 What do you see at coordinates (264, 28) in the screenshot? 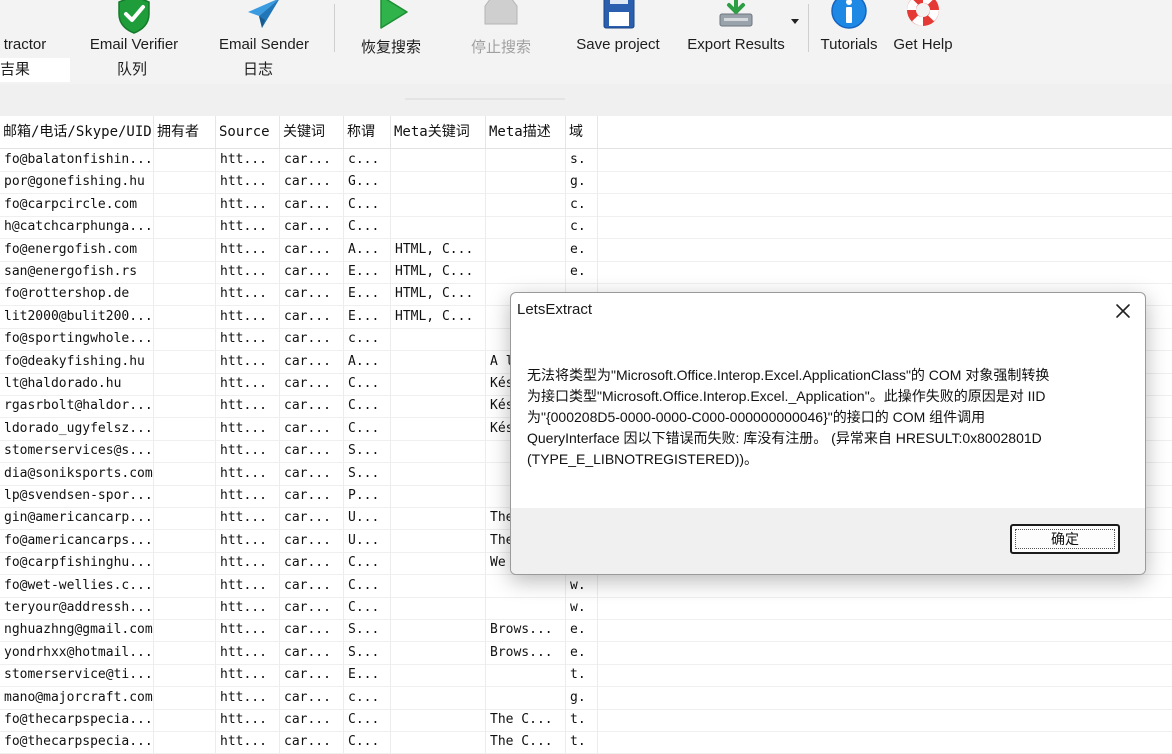
I see `email-sender-button: Email Sender` at bounding box center [264, 28].